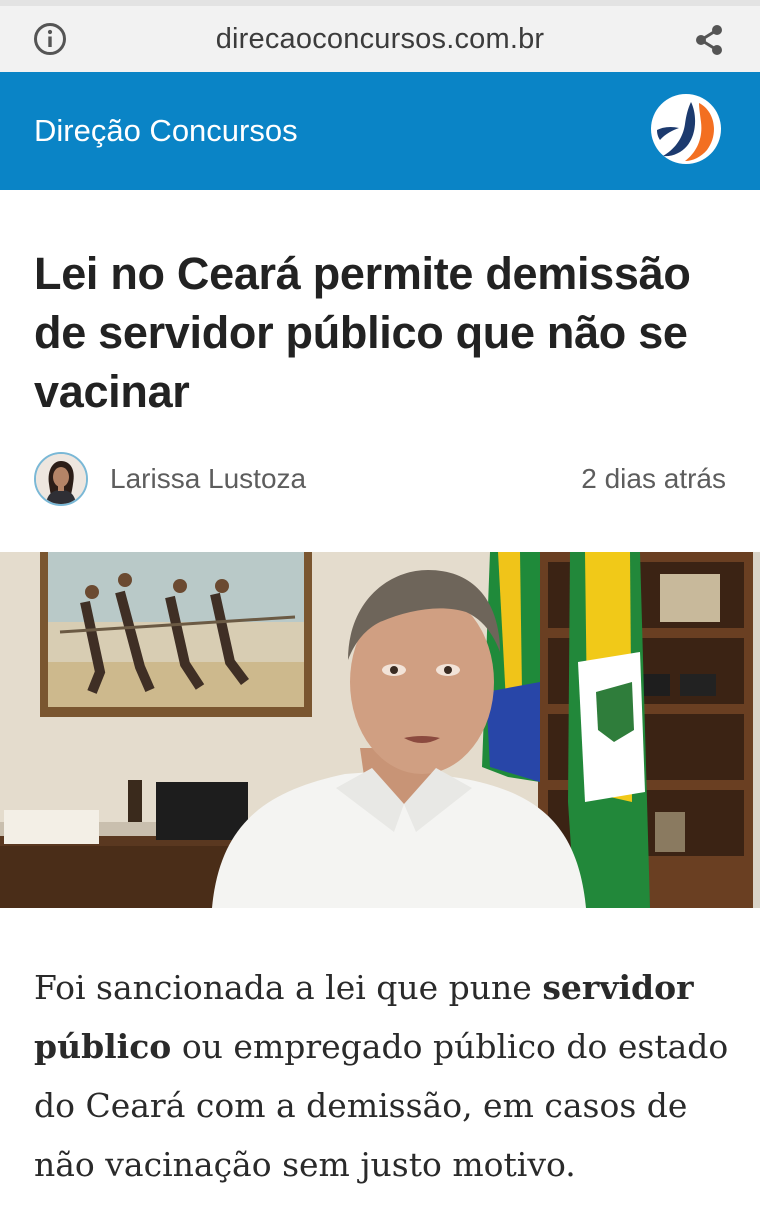  What do you see at coordinates (166, 131) in the screenshot?
I see `site-name-link: Direção Concursos` at bounding box center [166, 131].